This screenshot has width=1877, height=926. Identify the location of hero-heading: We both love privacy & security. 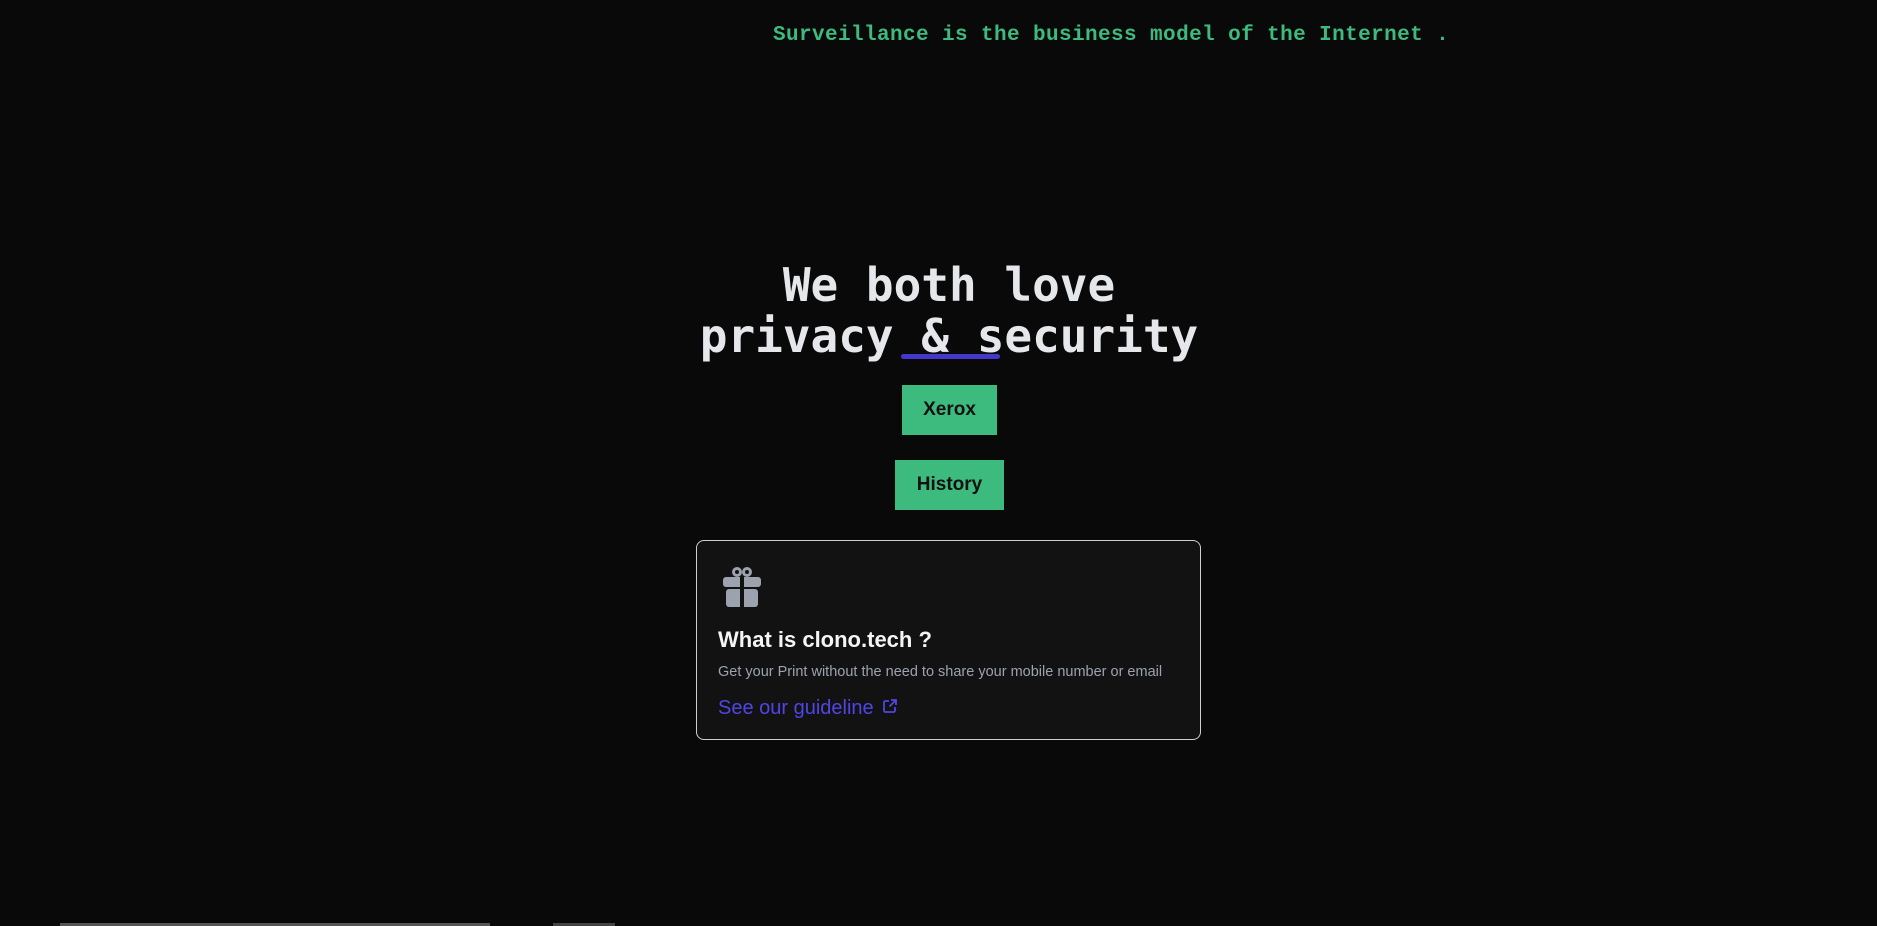
(938, 311).